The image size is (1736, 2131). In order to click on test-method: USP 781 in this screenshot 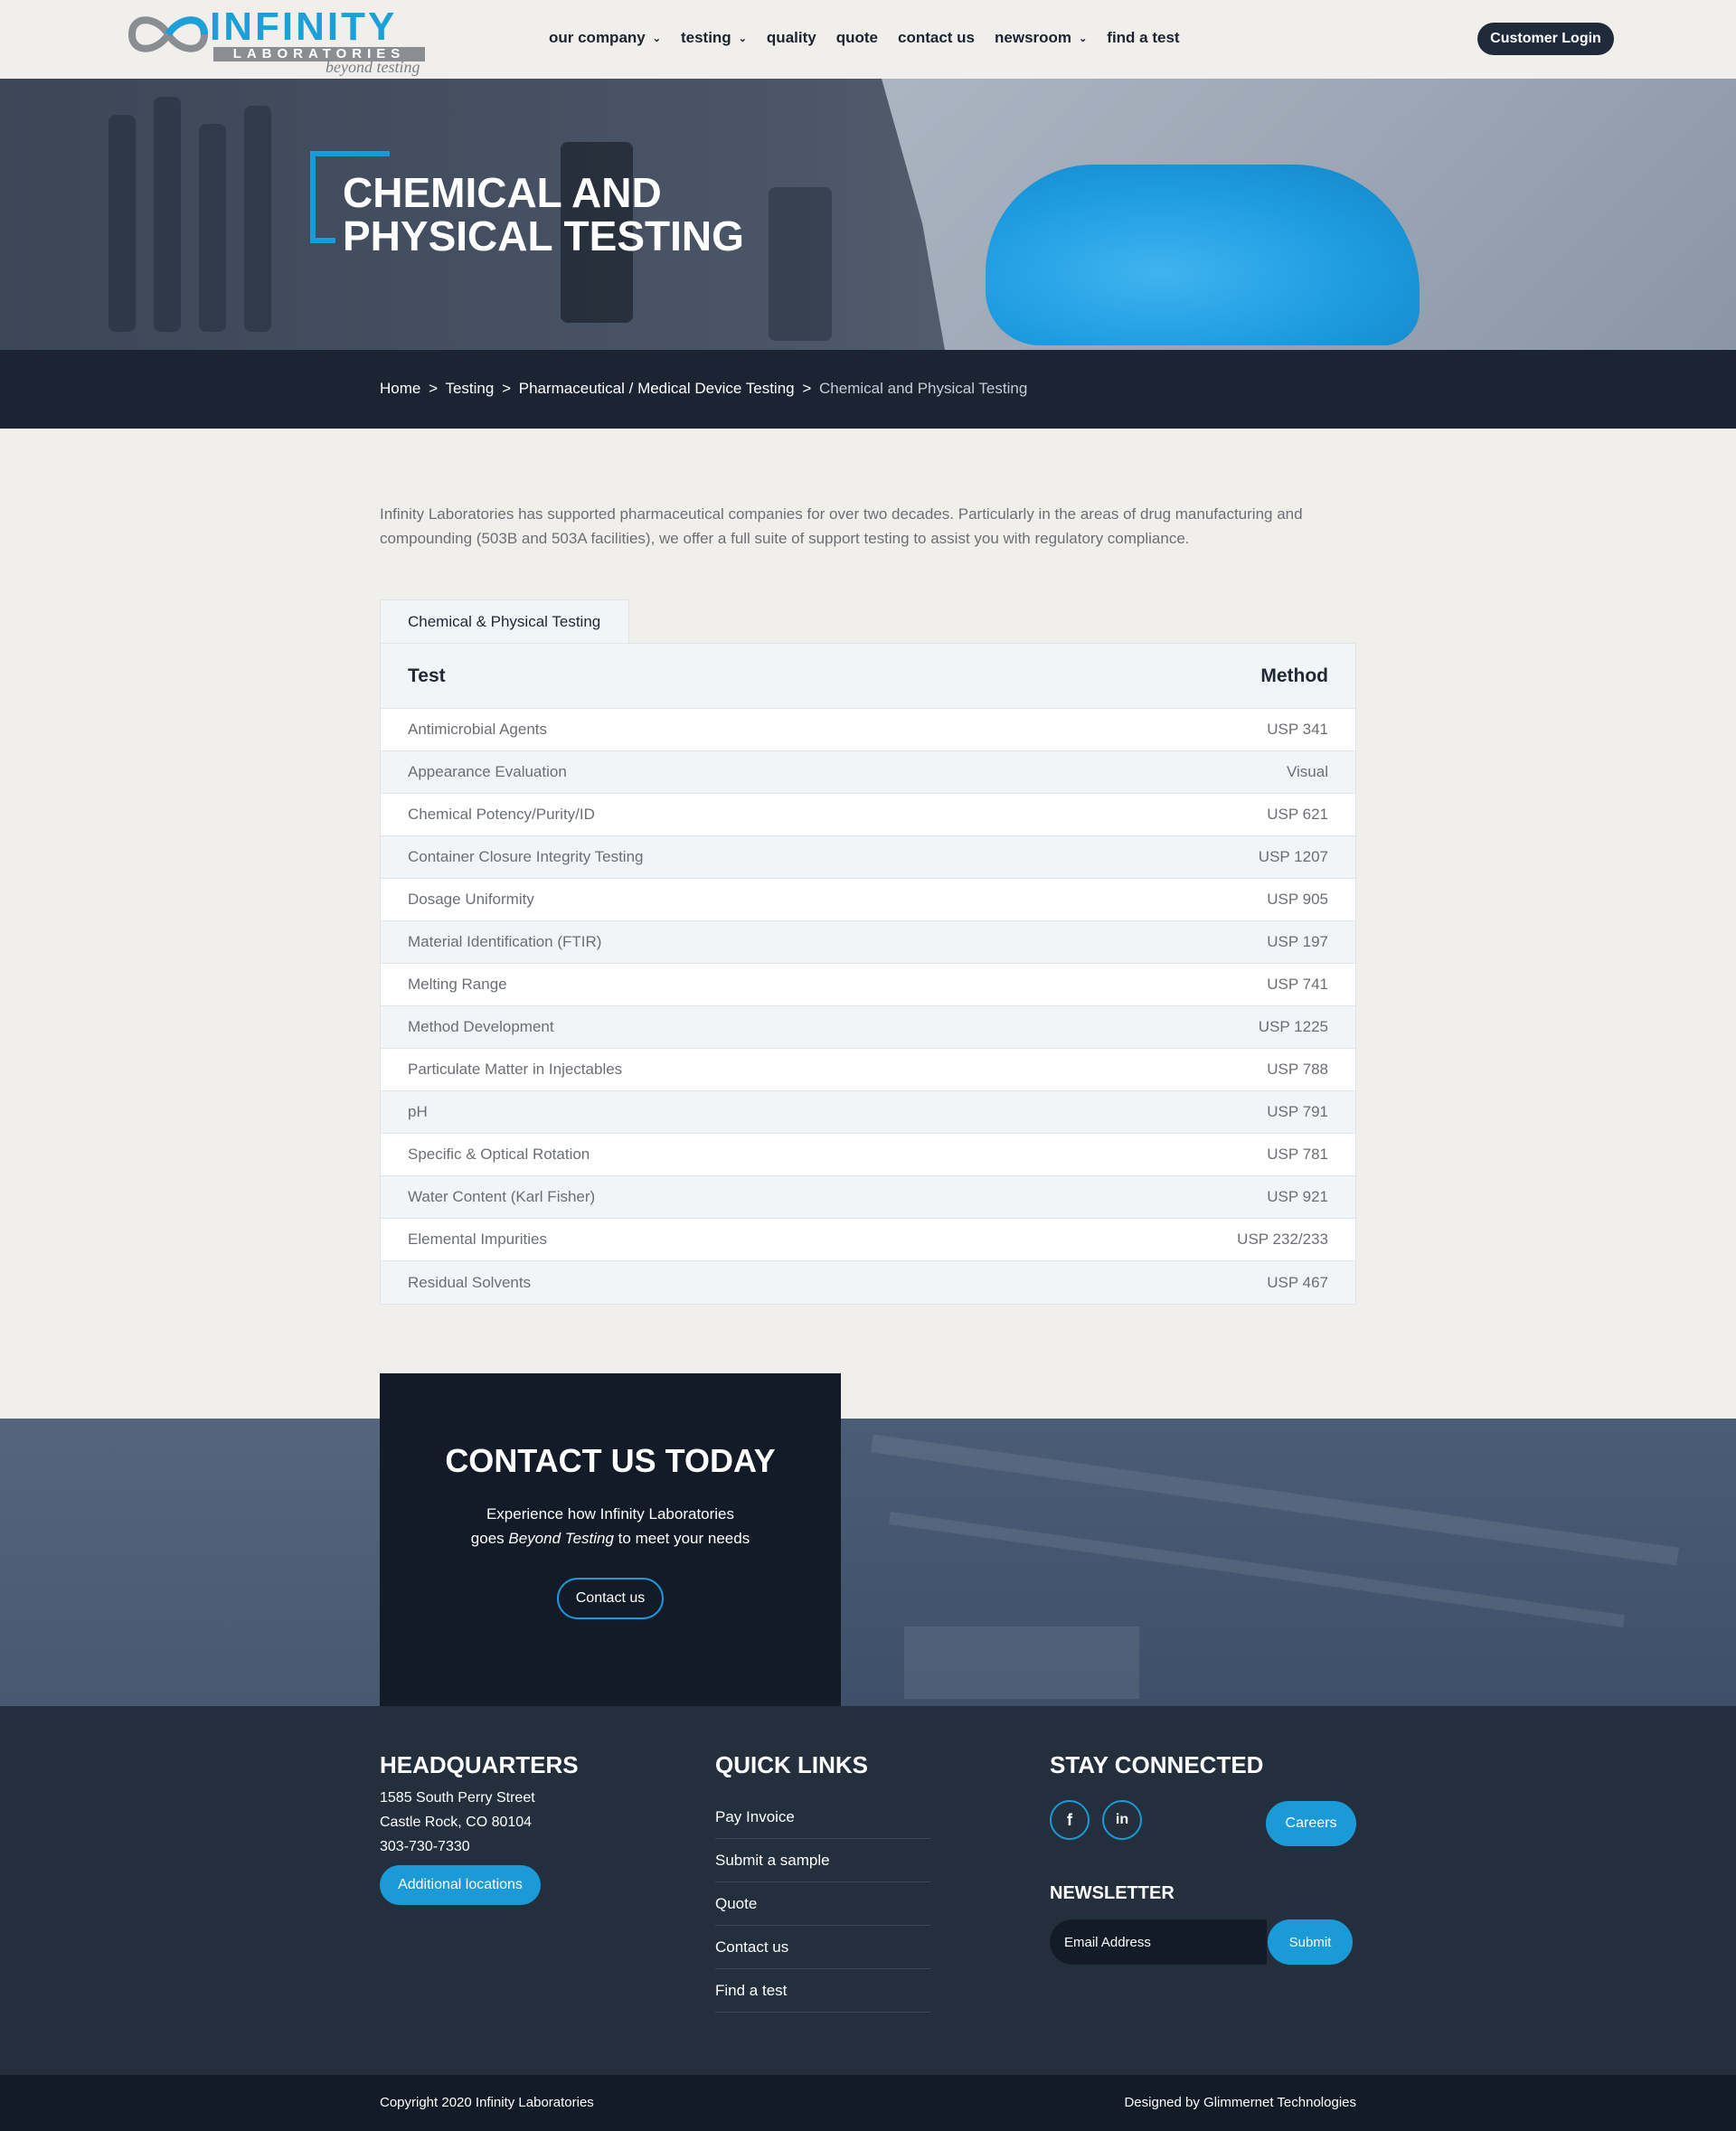, I will do `click(1298, 1154)`.